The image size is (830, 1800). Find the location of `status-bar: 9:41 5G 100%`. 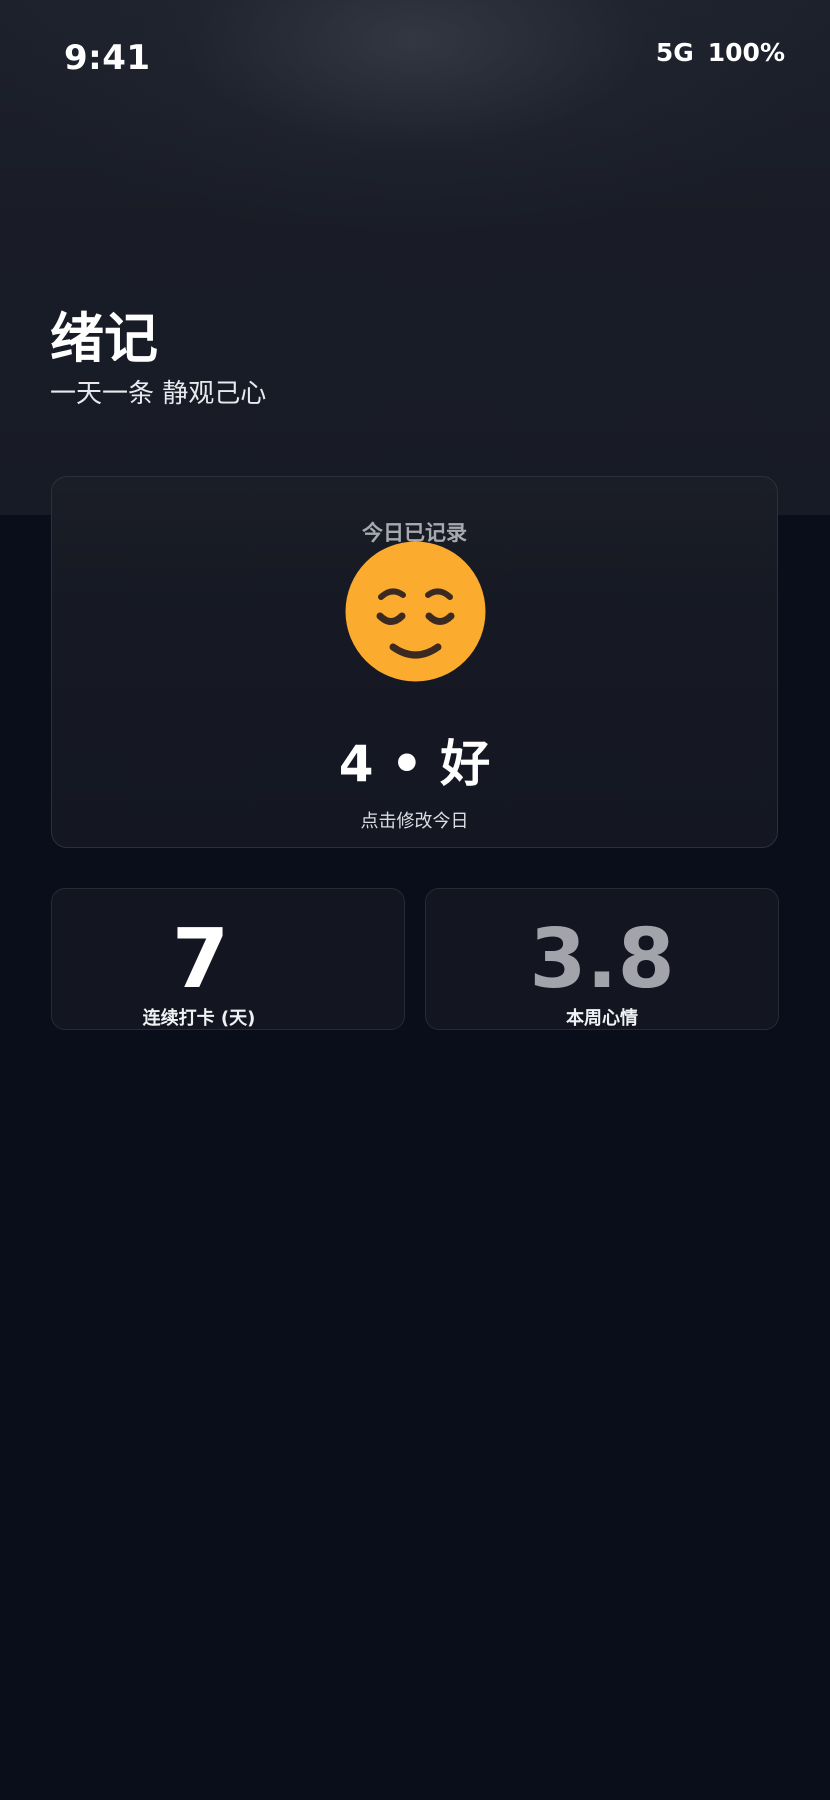

status-bar: 9:41 5G 100% is located at coordinates (415, 60).